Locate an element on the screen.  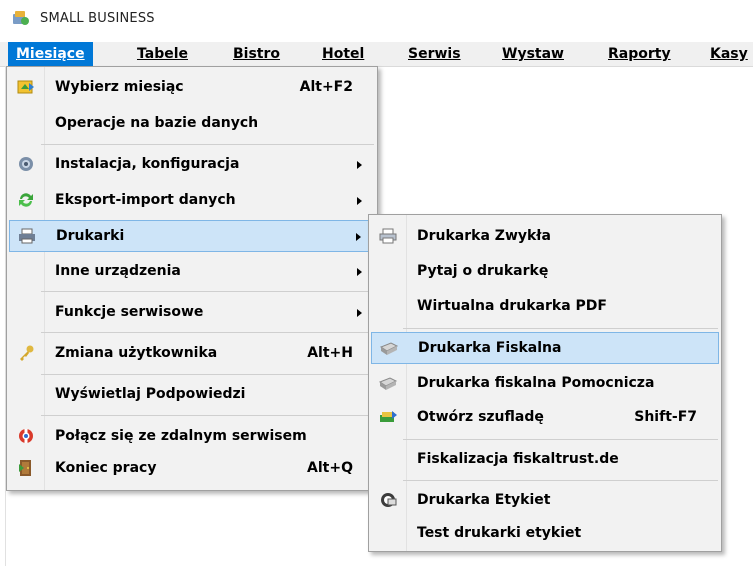
shortcut-label: Alt+H is located at coordinates (330, 353).